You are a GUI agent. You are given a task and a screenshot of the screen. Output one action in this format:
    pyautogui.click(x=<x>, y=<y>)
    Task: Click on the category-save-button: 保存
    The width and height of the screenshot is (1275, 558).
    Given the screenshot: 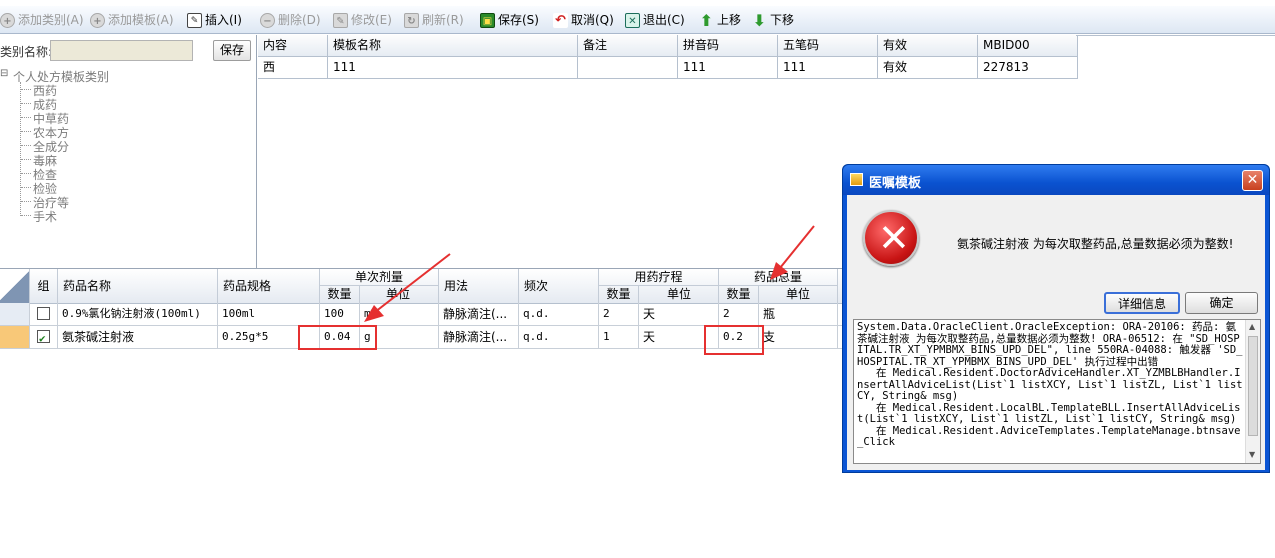 What is the action you would take?
    pyautogui.click(x=232, y=50)
    